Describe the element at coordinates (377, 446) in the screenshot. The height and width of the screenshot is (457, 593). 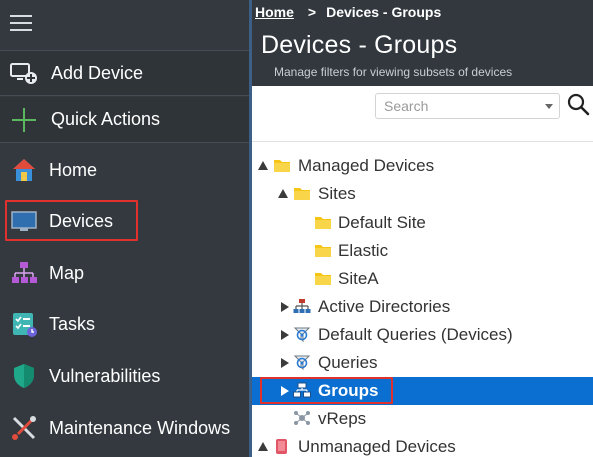
I see `tree-node-label: Unmanaged Devices` at that location.